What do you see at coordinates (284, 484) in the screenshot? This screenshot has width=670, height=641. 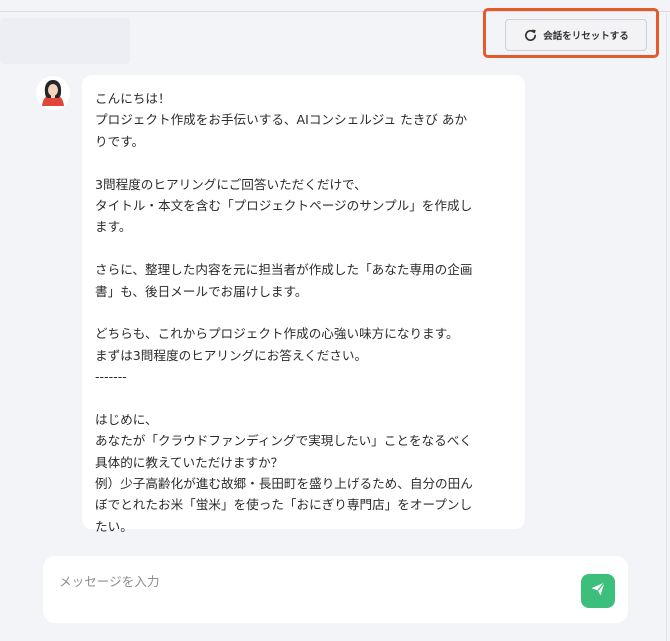 I see `message-line: 例）少子高齢化が進む故郷・長田町を盛り上げるため、自分の田ん` at bounding box center [284, 484].